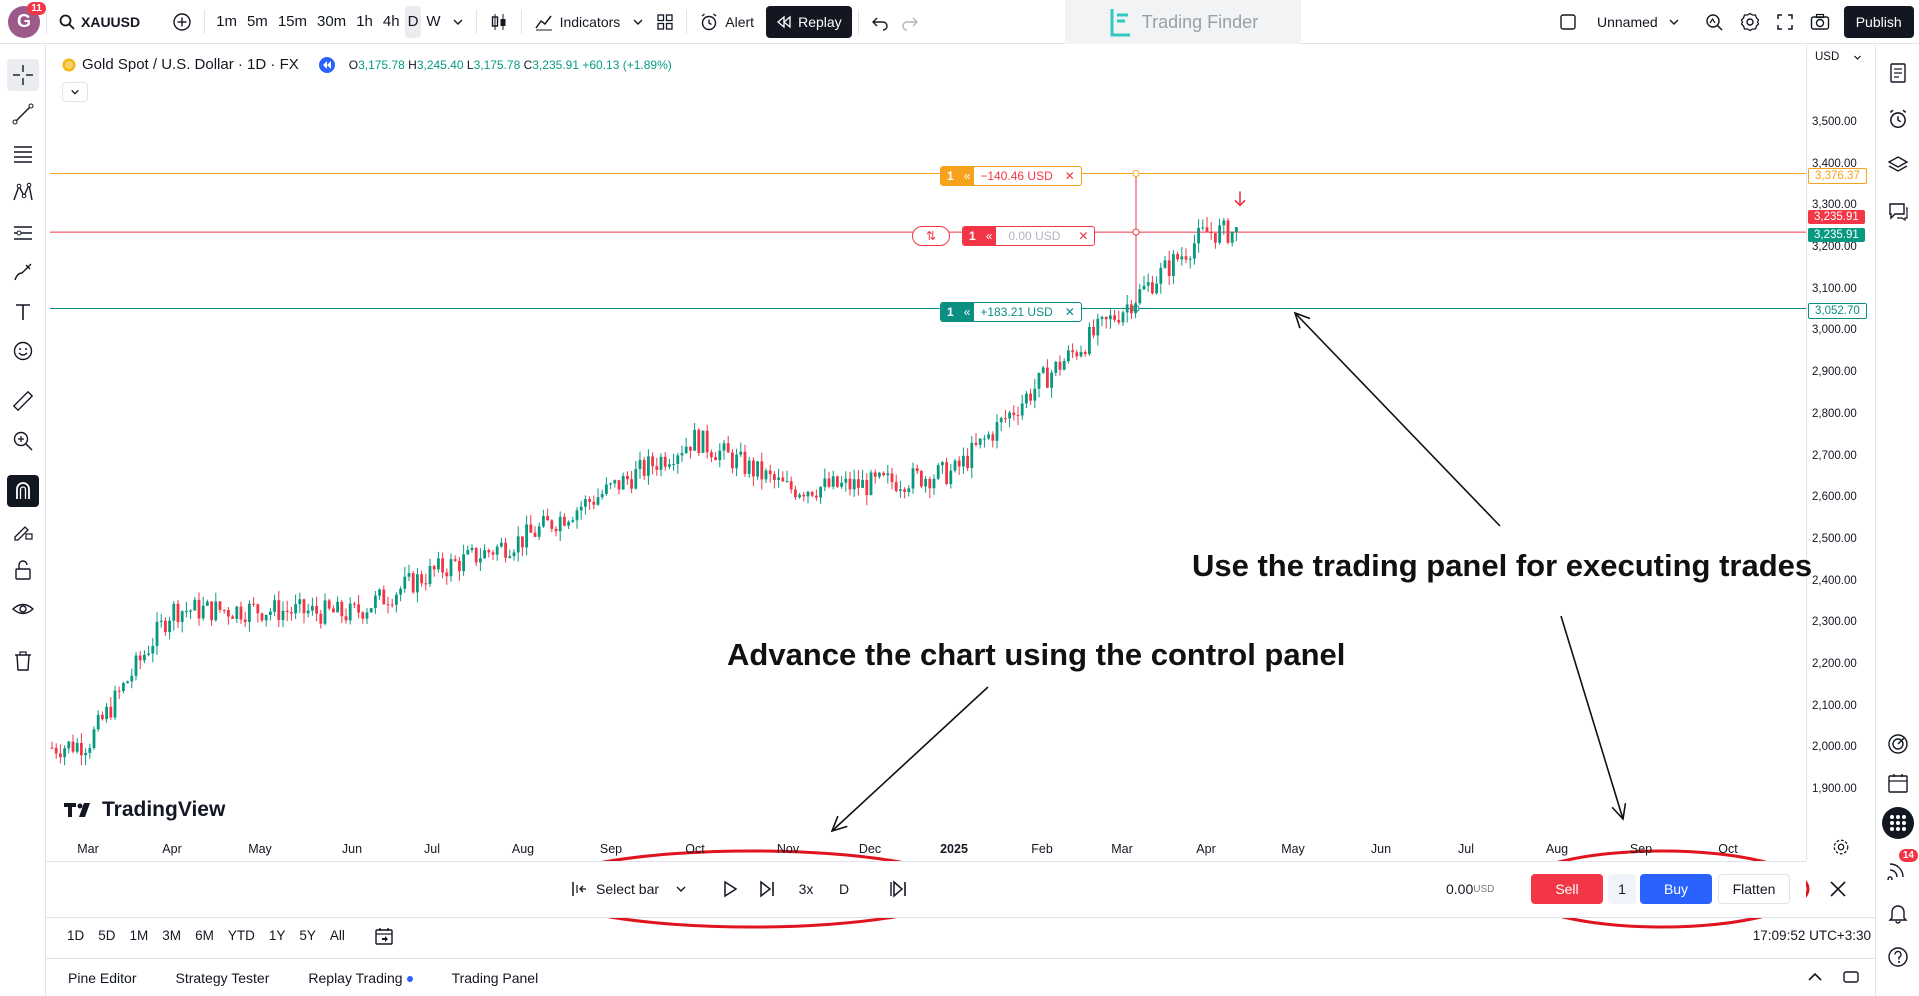 The image size is (1919, 996). What do you see at coordinates (106, 935) in the screenshot?
I see `range-5d: 5D` at bounding box center [106, 935].